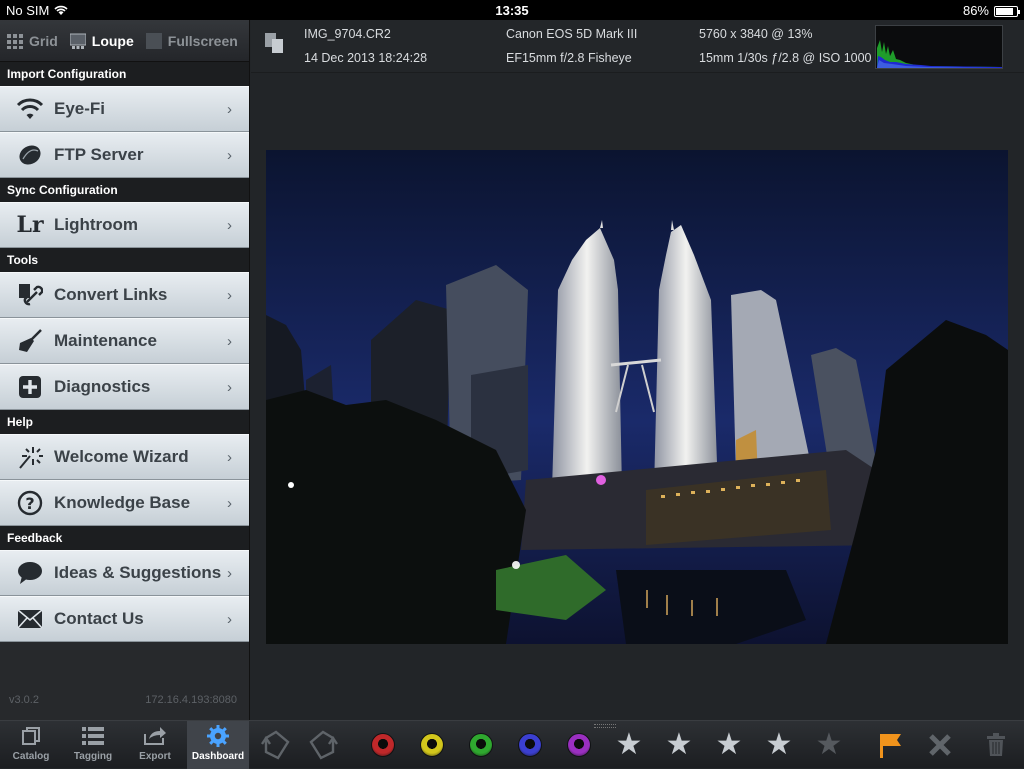  I want to click on trash-icon, so click(996, 744).